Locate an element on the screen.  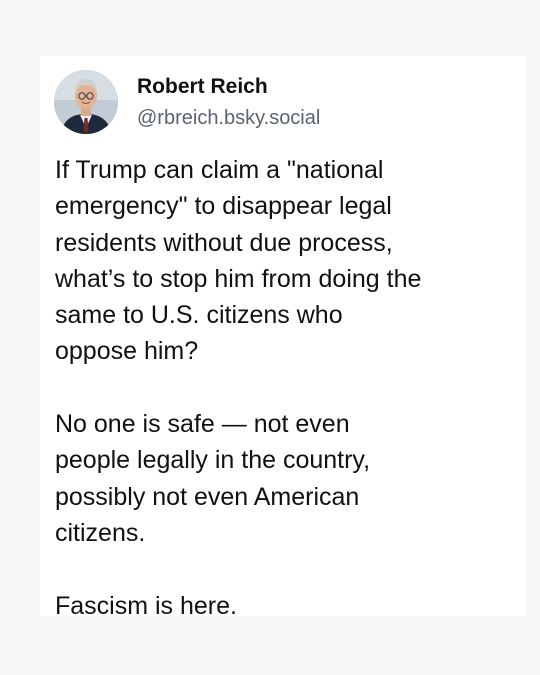
post-line: No one is safe — not even is located at coordinates (202, 424).